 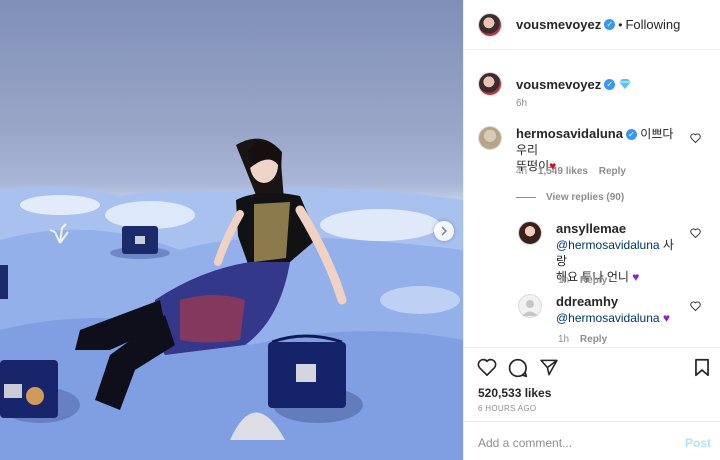 What do you see at coordinates (698, 443) in the screenshot?
I see `post-button: Post` at bounding box center [698, 443].